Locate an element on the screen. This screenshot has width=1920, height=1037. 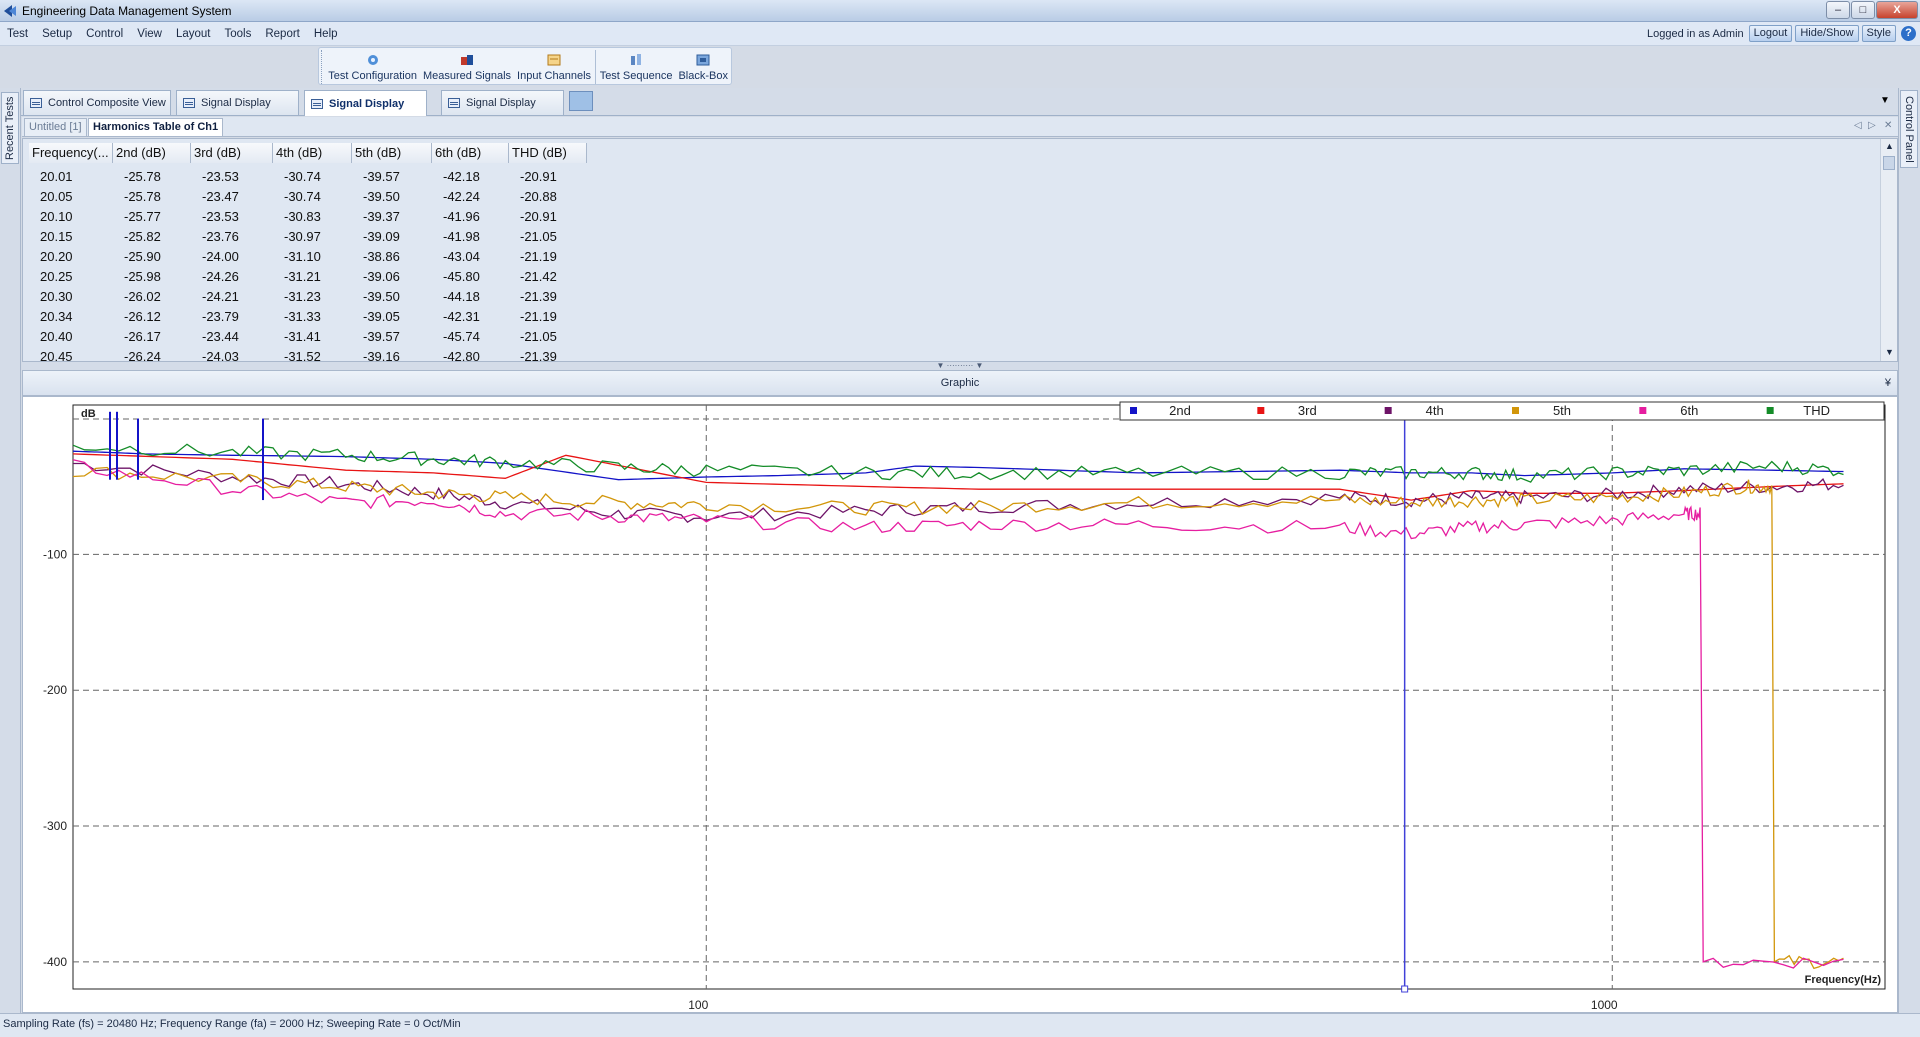
table-cell: -38.86 is located at coordinates (381, 256).